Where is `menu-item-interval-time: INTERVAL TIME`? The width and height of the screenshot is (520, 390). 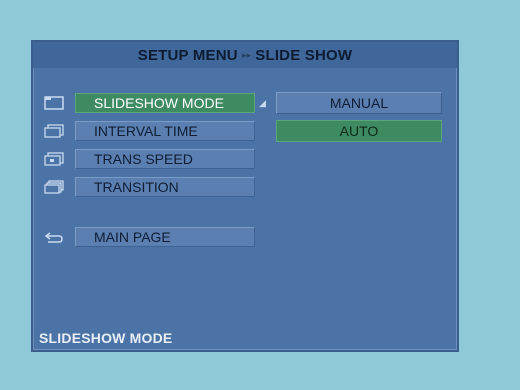
menu-item-interval-time: INTERVAL TIME is located at coordinates (165, 131).